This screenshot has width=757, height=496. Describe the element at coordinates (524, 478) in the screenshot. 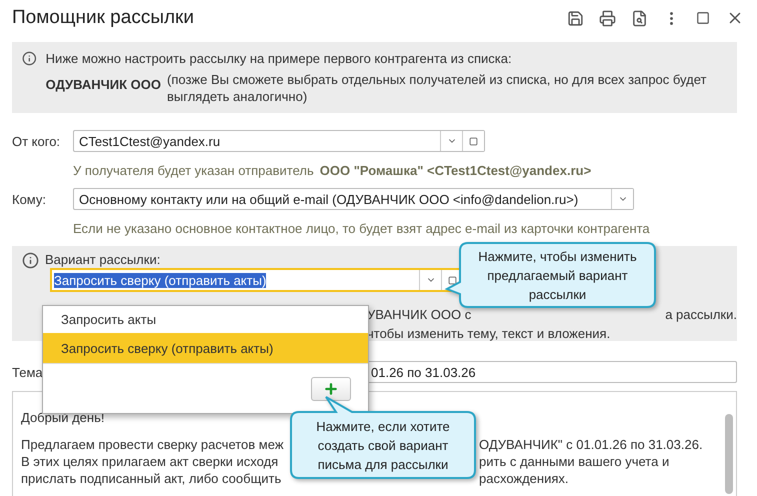

I see `body-text: расхождениях.` at that location.